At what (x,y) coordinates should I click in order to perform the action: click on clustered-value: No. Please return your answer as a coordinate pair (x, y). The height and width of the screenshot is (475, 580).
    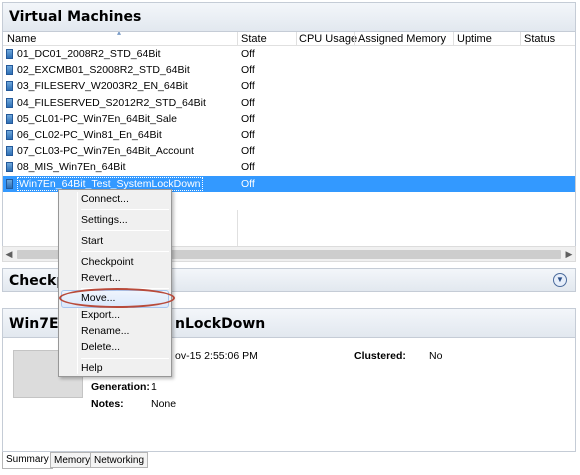
    Looking at the image, I should click on (436, 356).